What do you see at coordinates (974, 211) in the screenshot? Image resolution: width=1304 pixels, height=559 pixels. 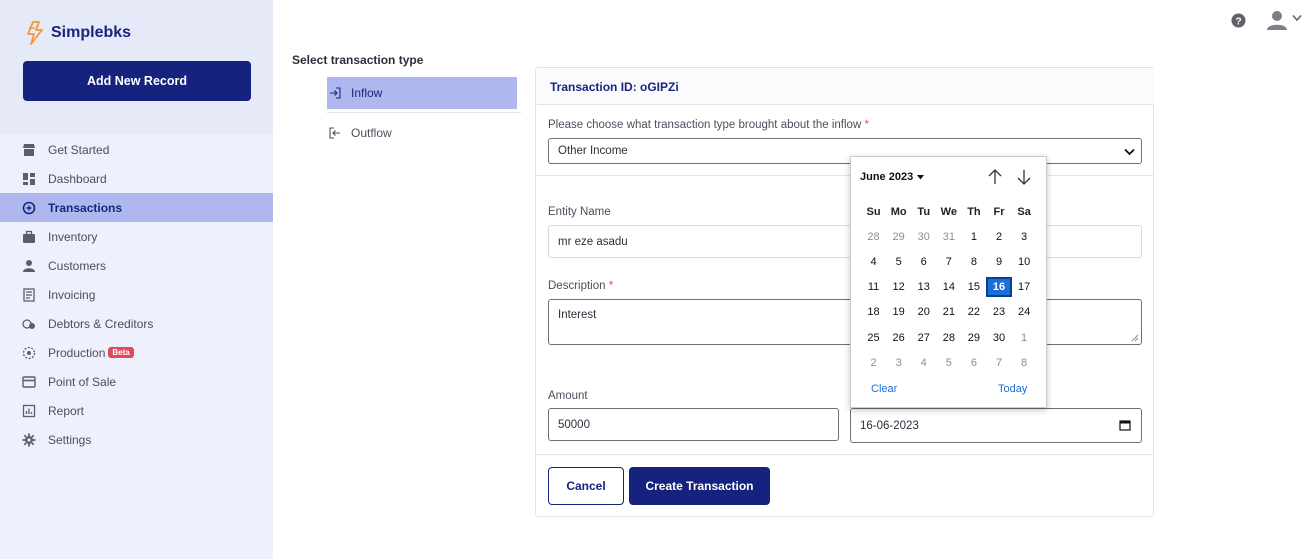 I see `weekday-label: Th` at bounding box center [974, 211].